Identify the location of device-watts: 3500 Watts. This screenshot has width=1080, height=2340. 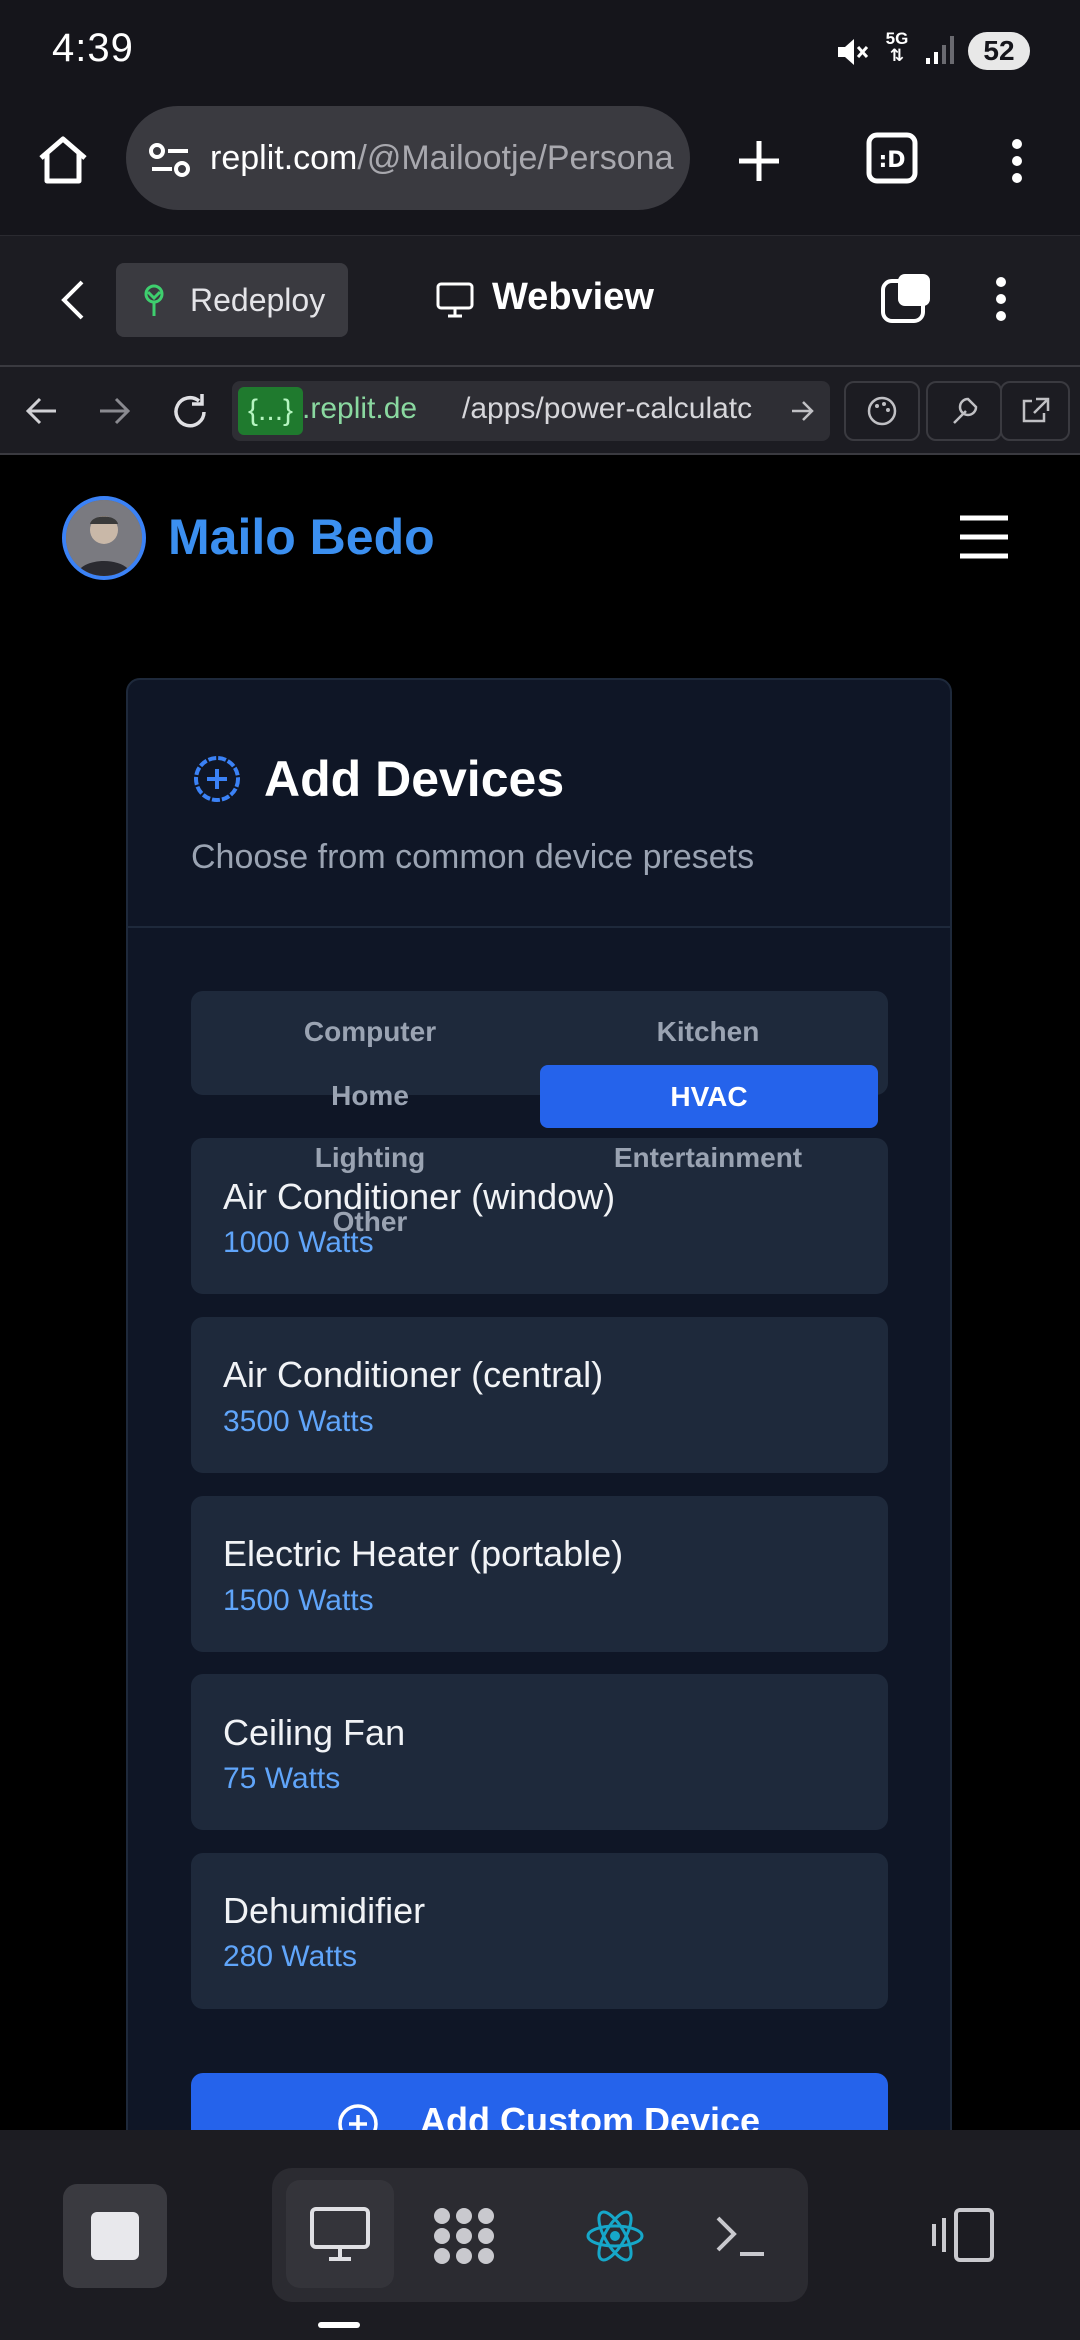
(298, 1421).